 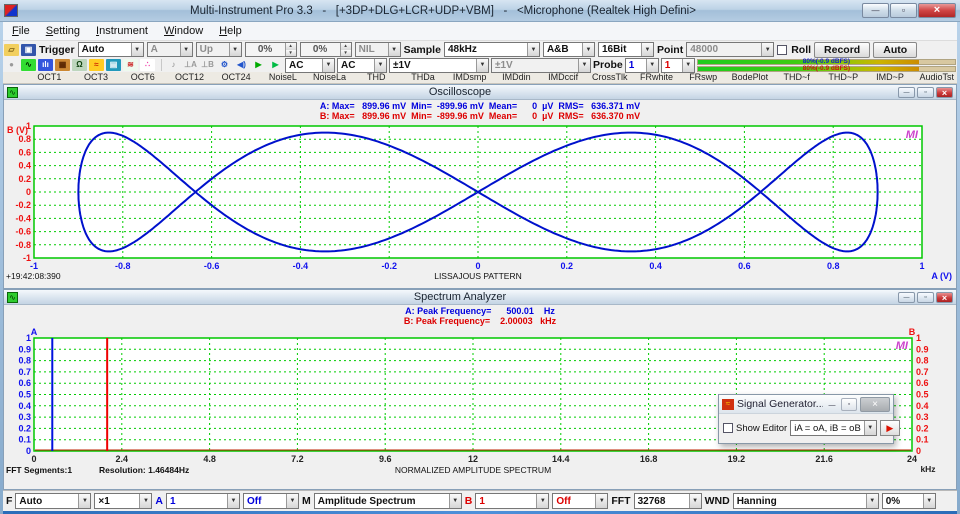 I want to click on tab-oct3: OCT3, so click(x=96, y=77).